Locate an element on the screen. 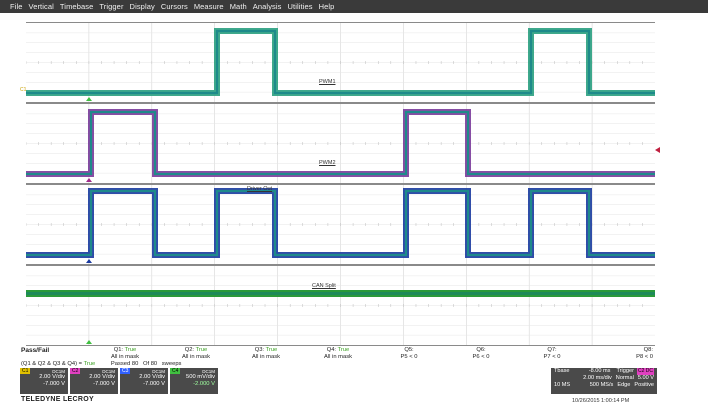 The height and width of the screenshot is (412, 708). passfail-q-label: Q6: is located at coordinates (481, 350).